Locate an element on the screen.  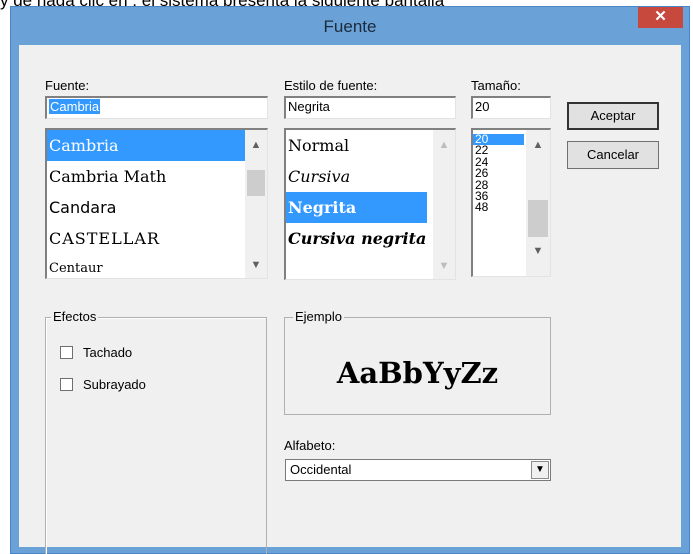
dialog-title: Fuente is located at coordinates (350, 26).